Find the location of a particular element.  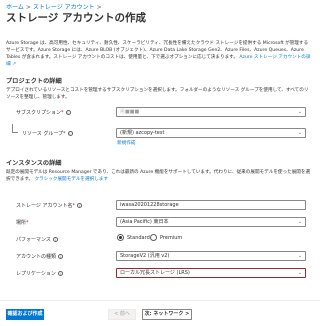

performance-standard-radio: Standard is located at coordinates (133, 237).